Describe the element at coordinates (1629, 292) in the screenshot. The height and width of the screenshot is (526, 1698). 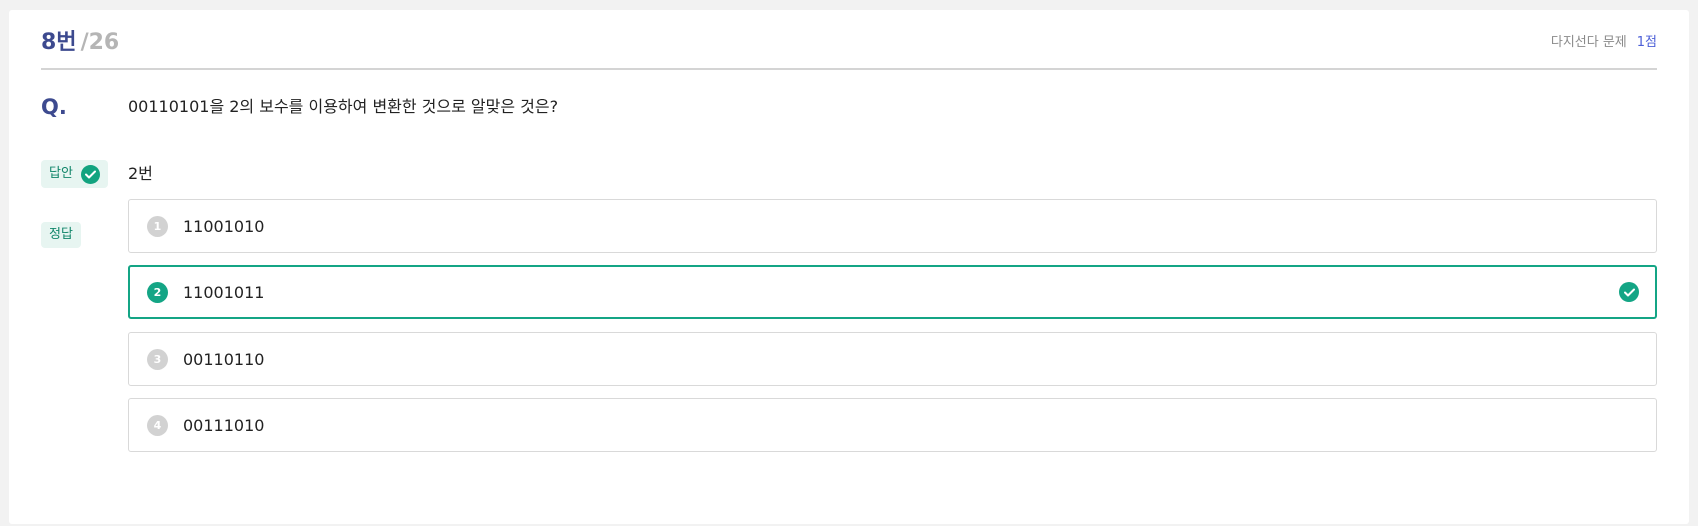
I see `correct-check-icon` at that location.